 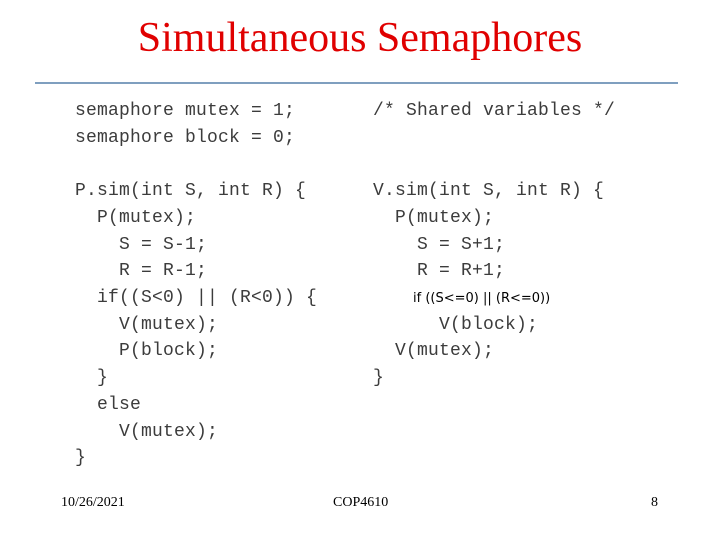 I want to click on title-divider, so click(x=356, y=83).